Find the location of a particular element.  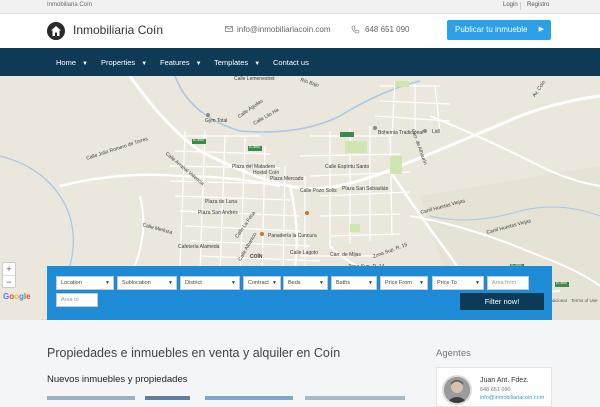

nav-item-label: Home is located at coordinates (66, 62).